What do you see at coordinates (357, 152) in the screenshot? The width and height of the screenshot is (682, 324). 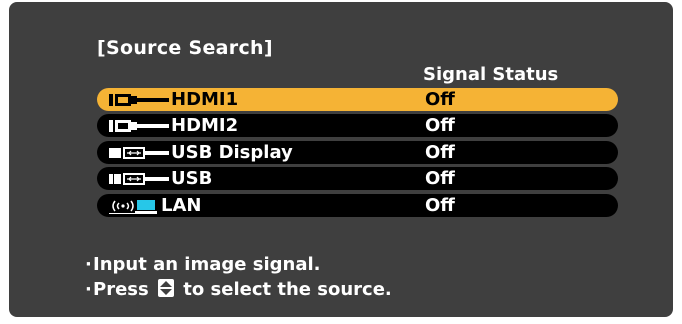 I see `source-row-usb-display: USB Display Off` at bounding box center [357, 152].